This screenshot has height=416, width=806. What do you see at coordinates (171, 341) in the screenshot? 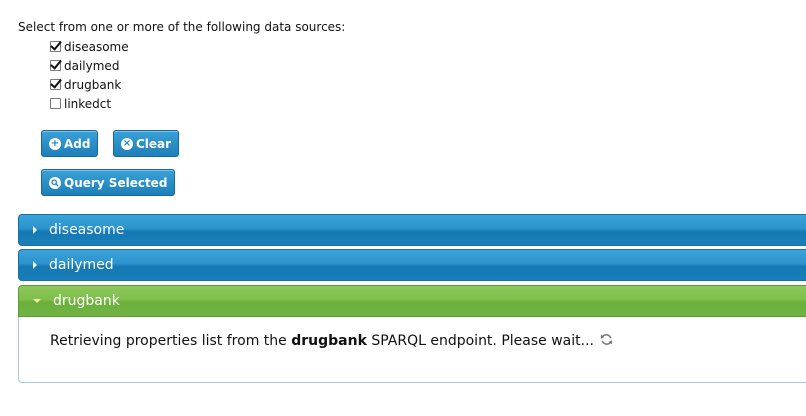
I see `loading-message-prefix: Retrieving properties list from the` at bounding box center [171, 341].